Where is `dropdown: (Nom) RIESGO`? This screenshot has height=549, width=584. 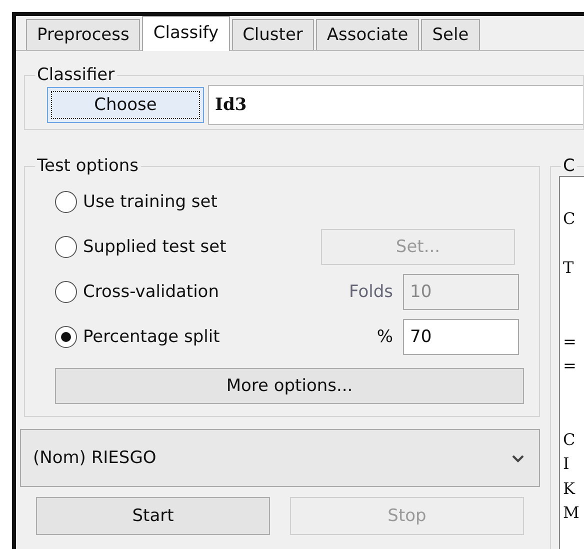
dropdown: (Nom) RIESGO is located at coordinates (280, 458).